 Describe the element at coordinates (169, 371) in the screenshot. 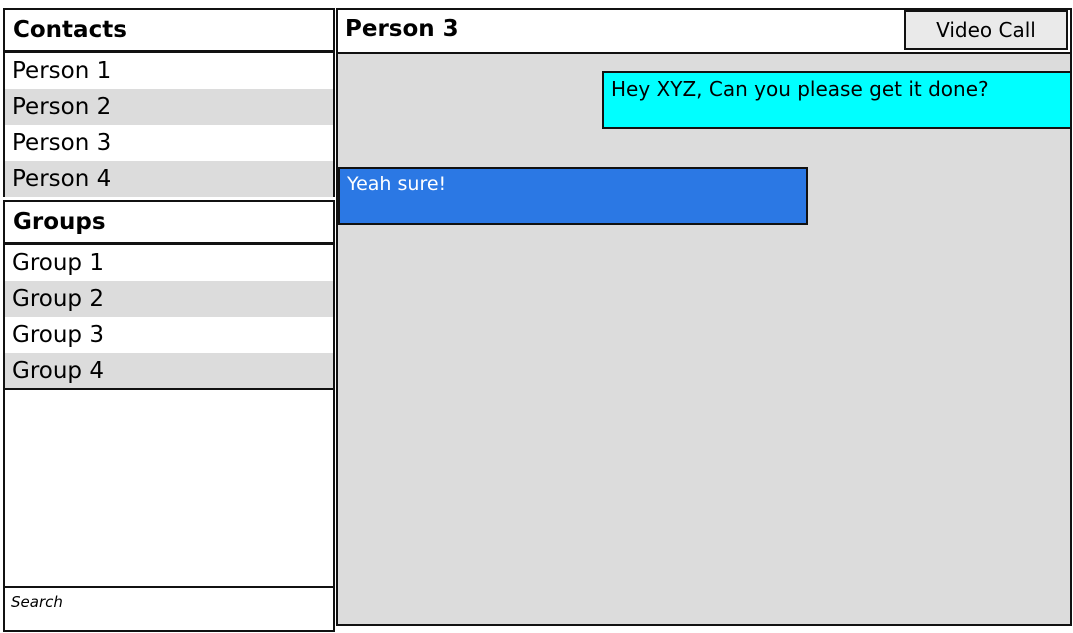

I see `group-item-group-4: Group 4` at that location.